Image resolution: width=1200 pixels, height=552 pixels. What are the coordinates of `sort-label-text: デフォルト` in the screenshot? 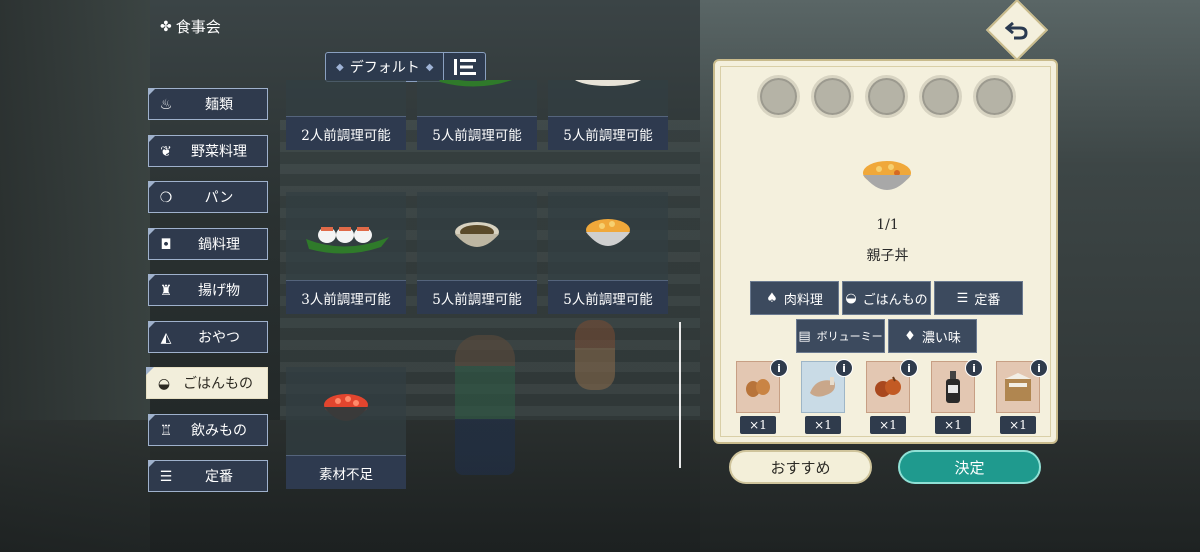 It's located at (384, 68).